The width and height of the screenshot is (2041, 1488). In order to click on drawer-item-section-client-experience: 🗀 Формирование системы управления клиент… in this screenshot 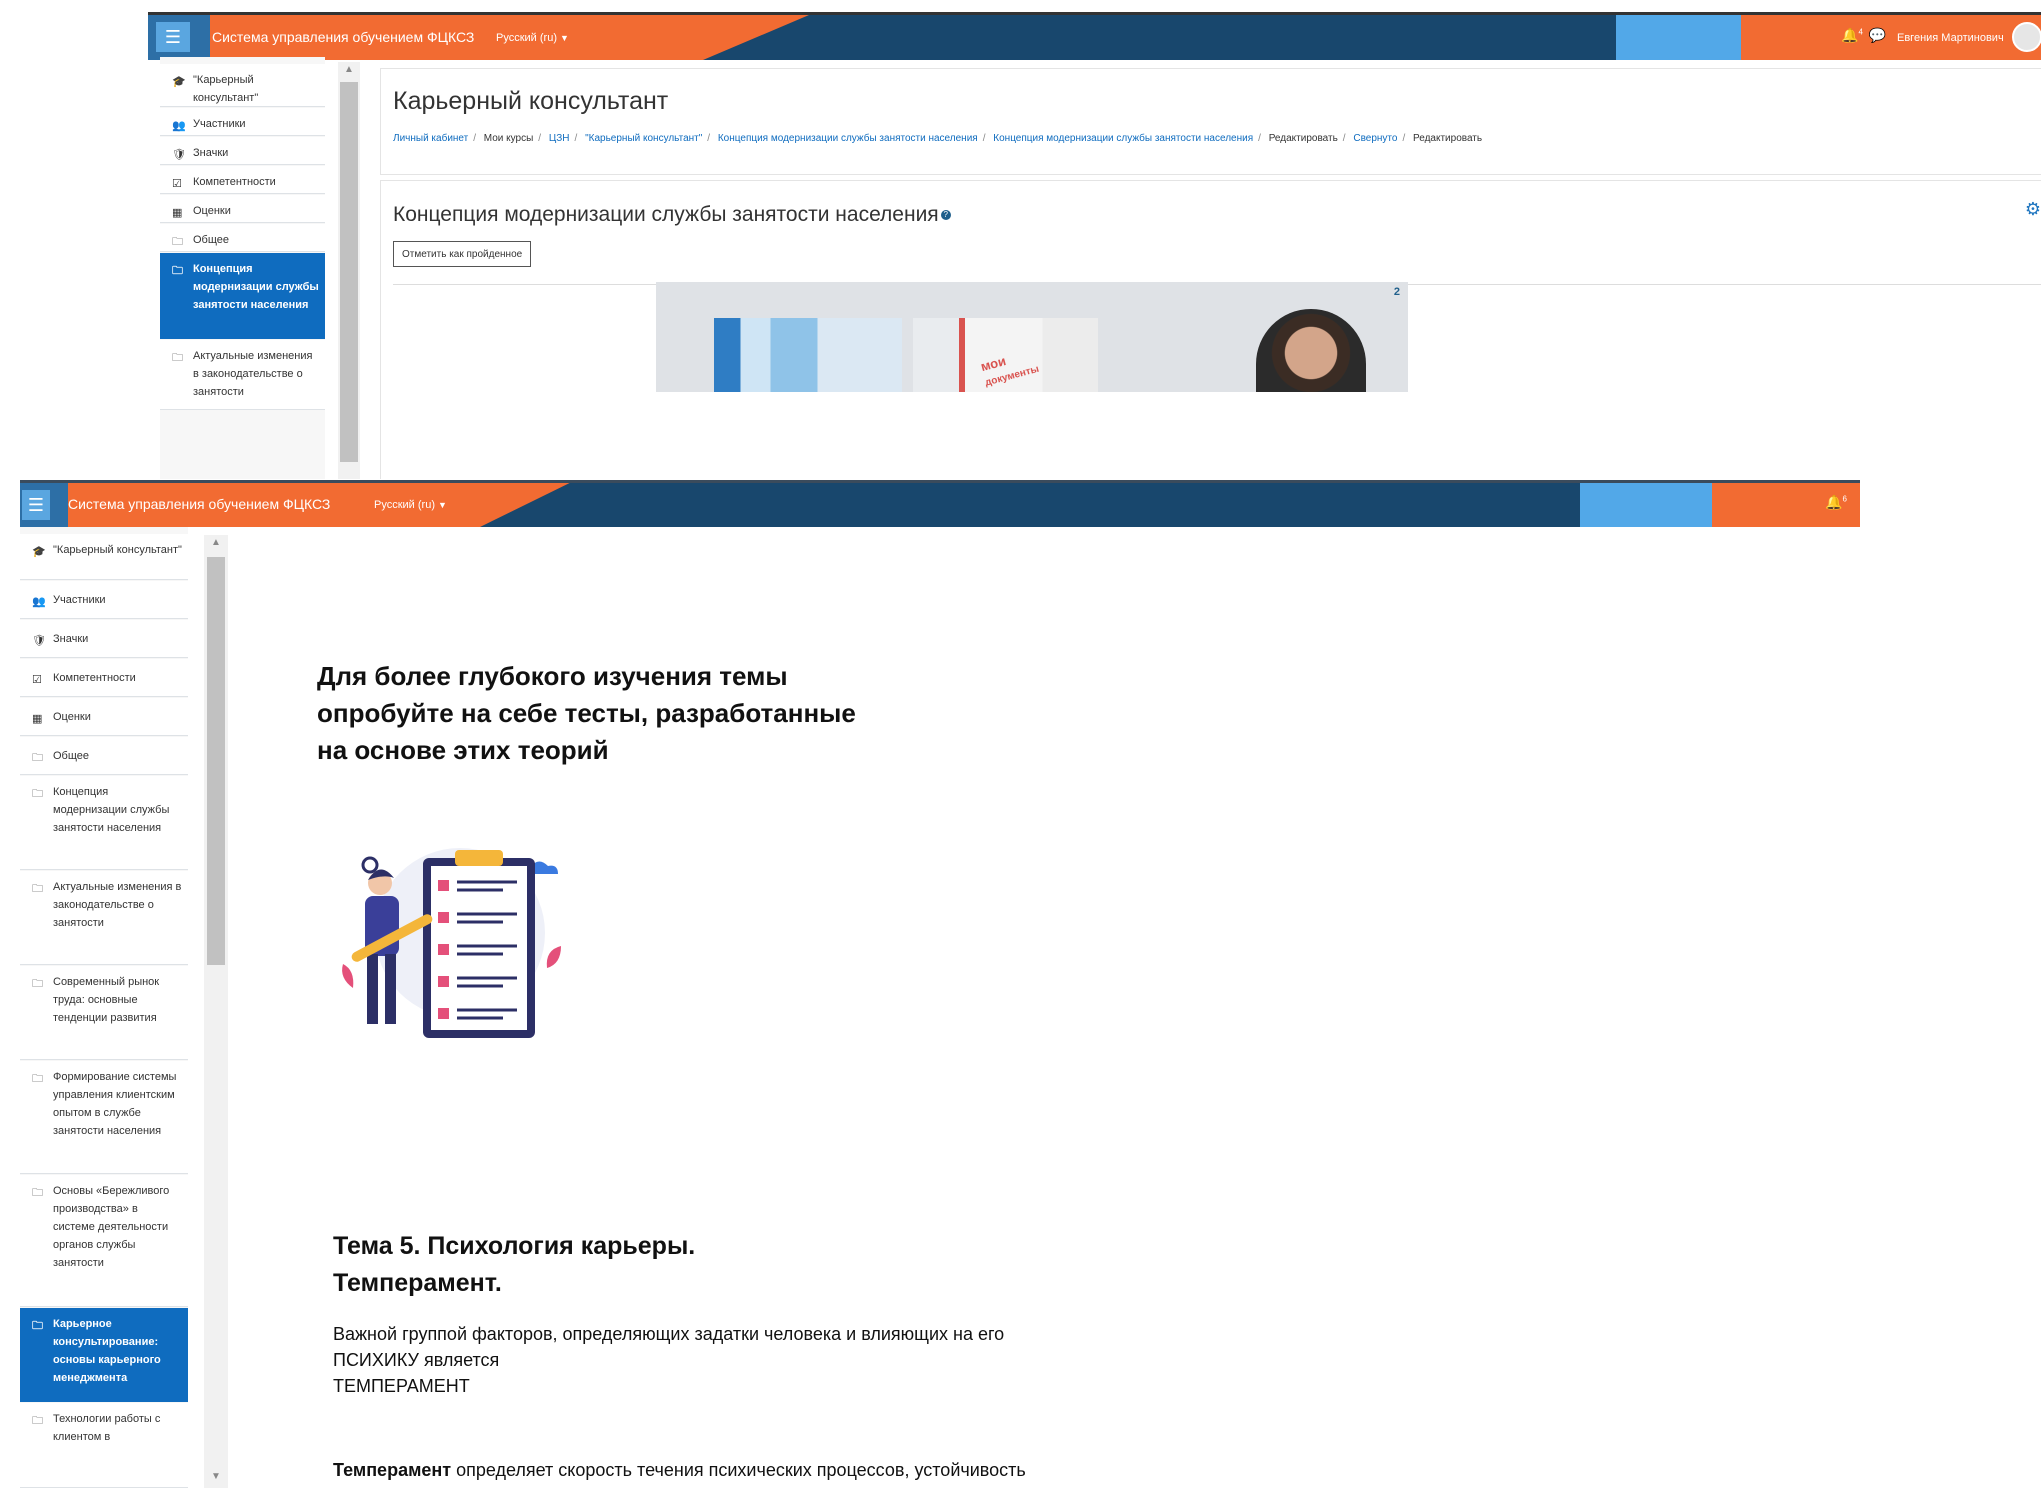, I will do `click(104, 1117)`.